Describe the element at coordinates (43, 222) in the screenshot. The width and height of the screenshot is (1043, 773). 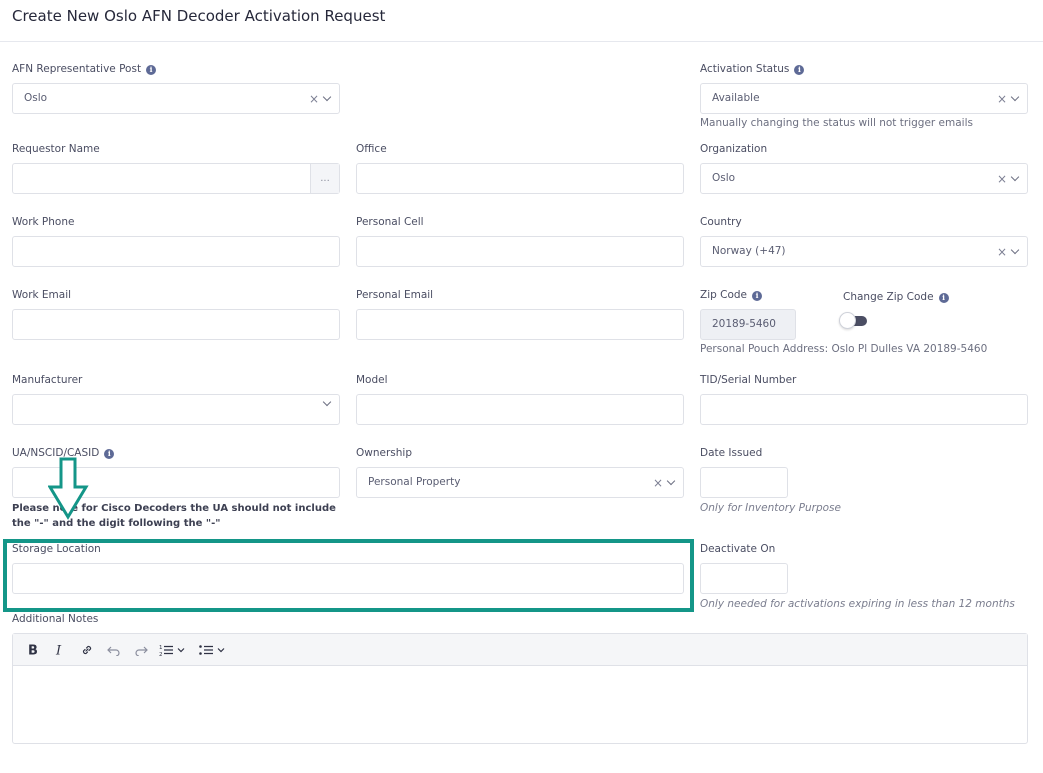
I see `work-phone-label: Work Phone` at that location.